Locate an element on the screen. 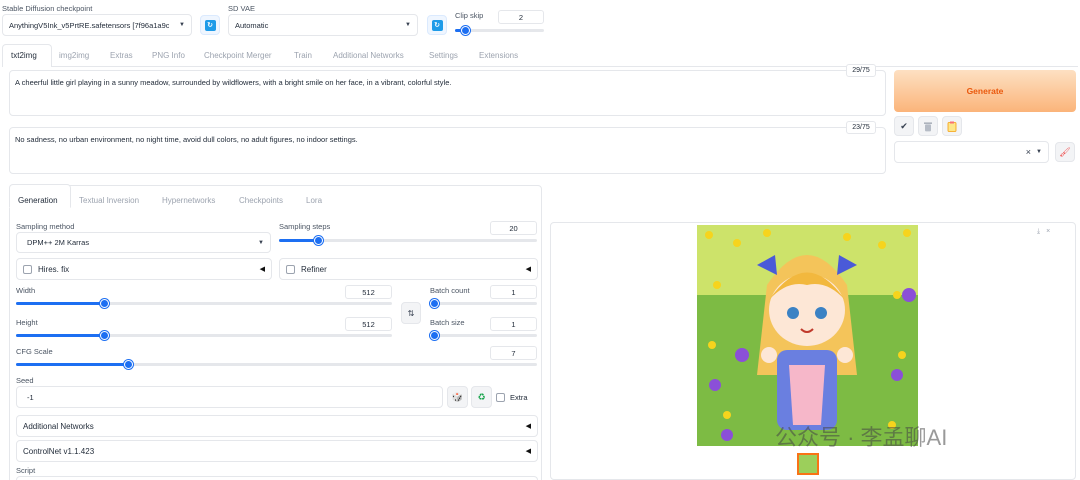 The height and width of the screenshot is (480, 1080). cfg-scale-slider is located at coordinates (276, 364).